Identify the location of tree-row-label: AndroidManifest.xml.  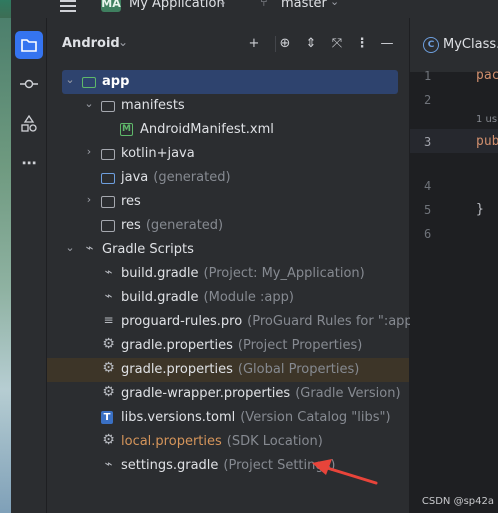
(207, 129).